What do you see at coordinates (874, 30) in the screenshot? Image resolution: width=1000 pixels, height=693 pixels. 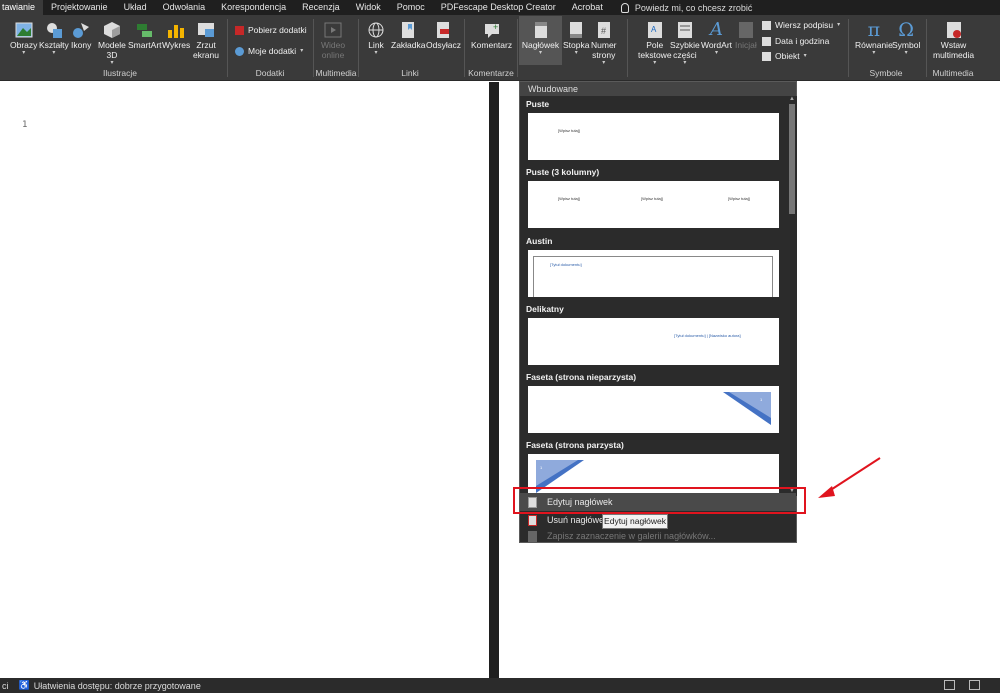 I see `pi-icon: π` at bounding box center [874, 30].